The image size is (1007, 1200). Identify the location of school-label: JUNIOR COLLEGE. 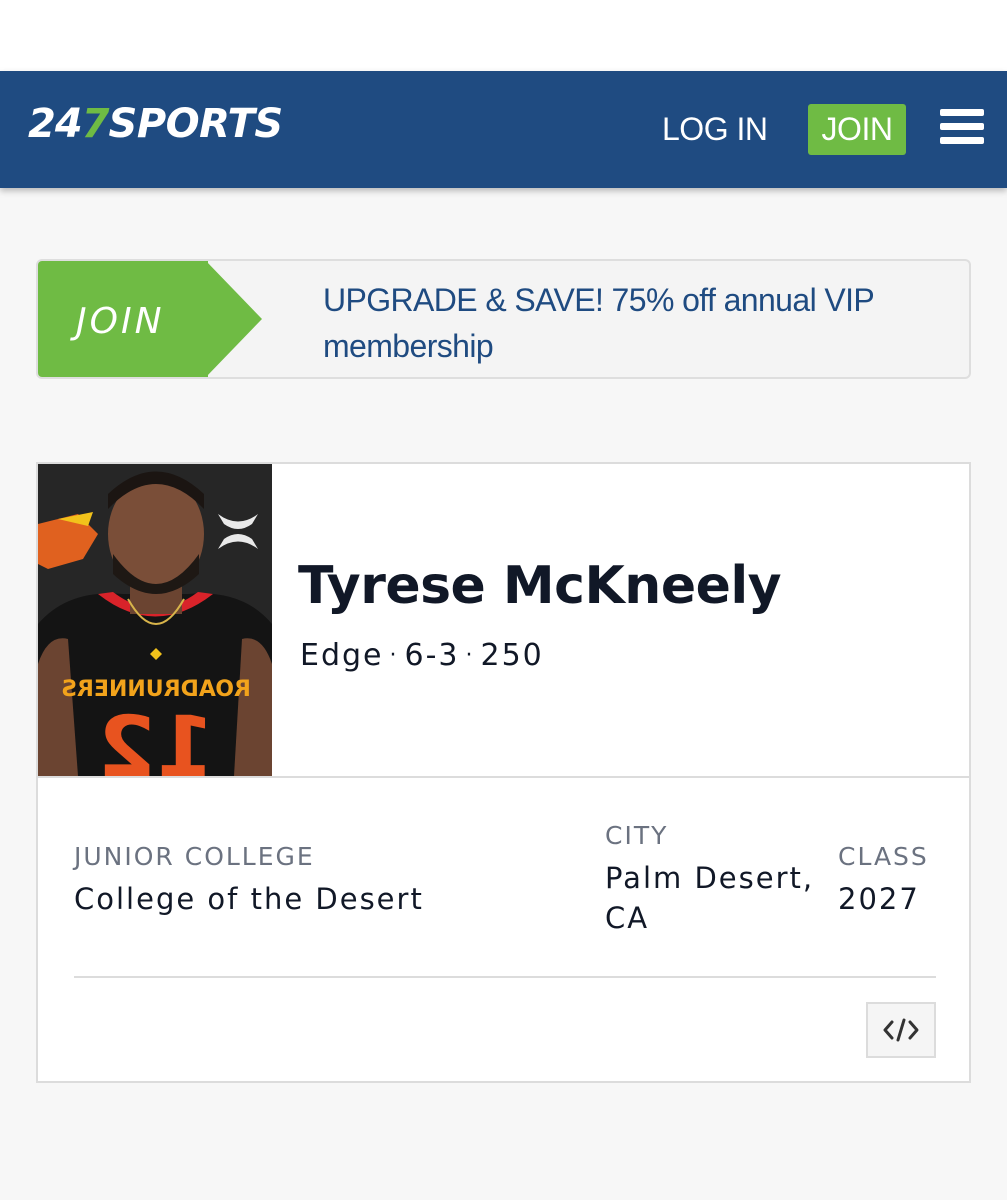
(194, 856).